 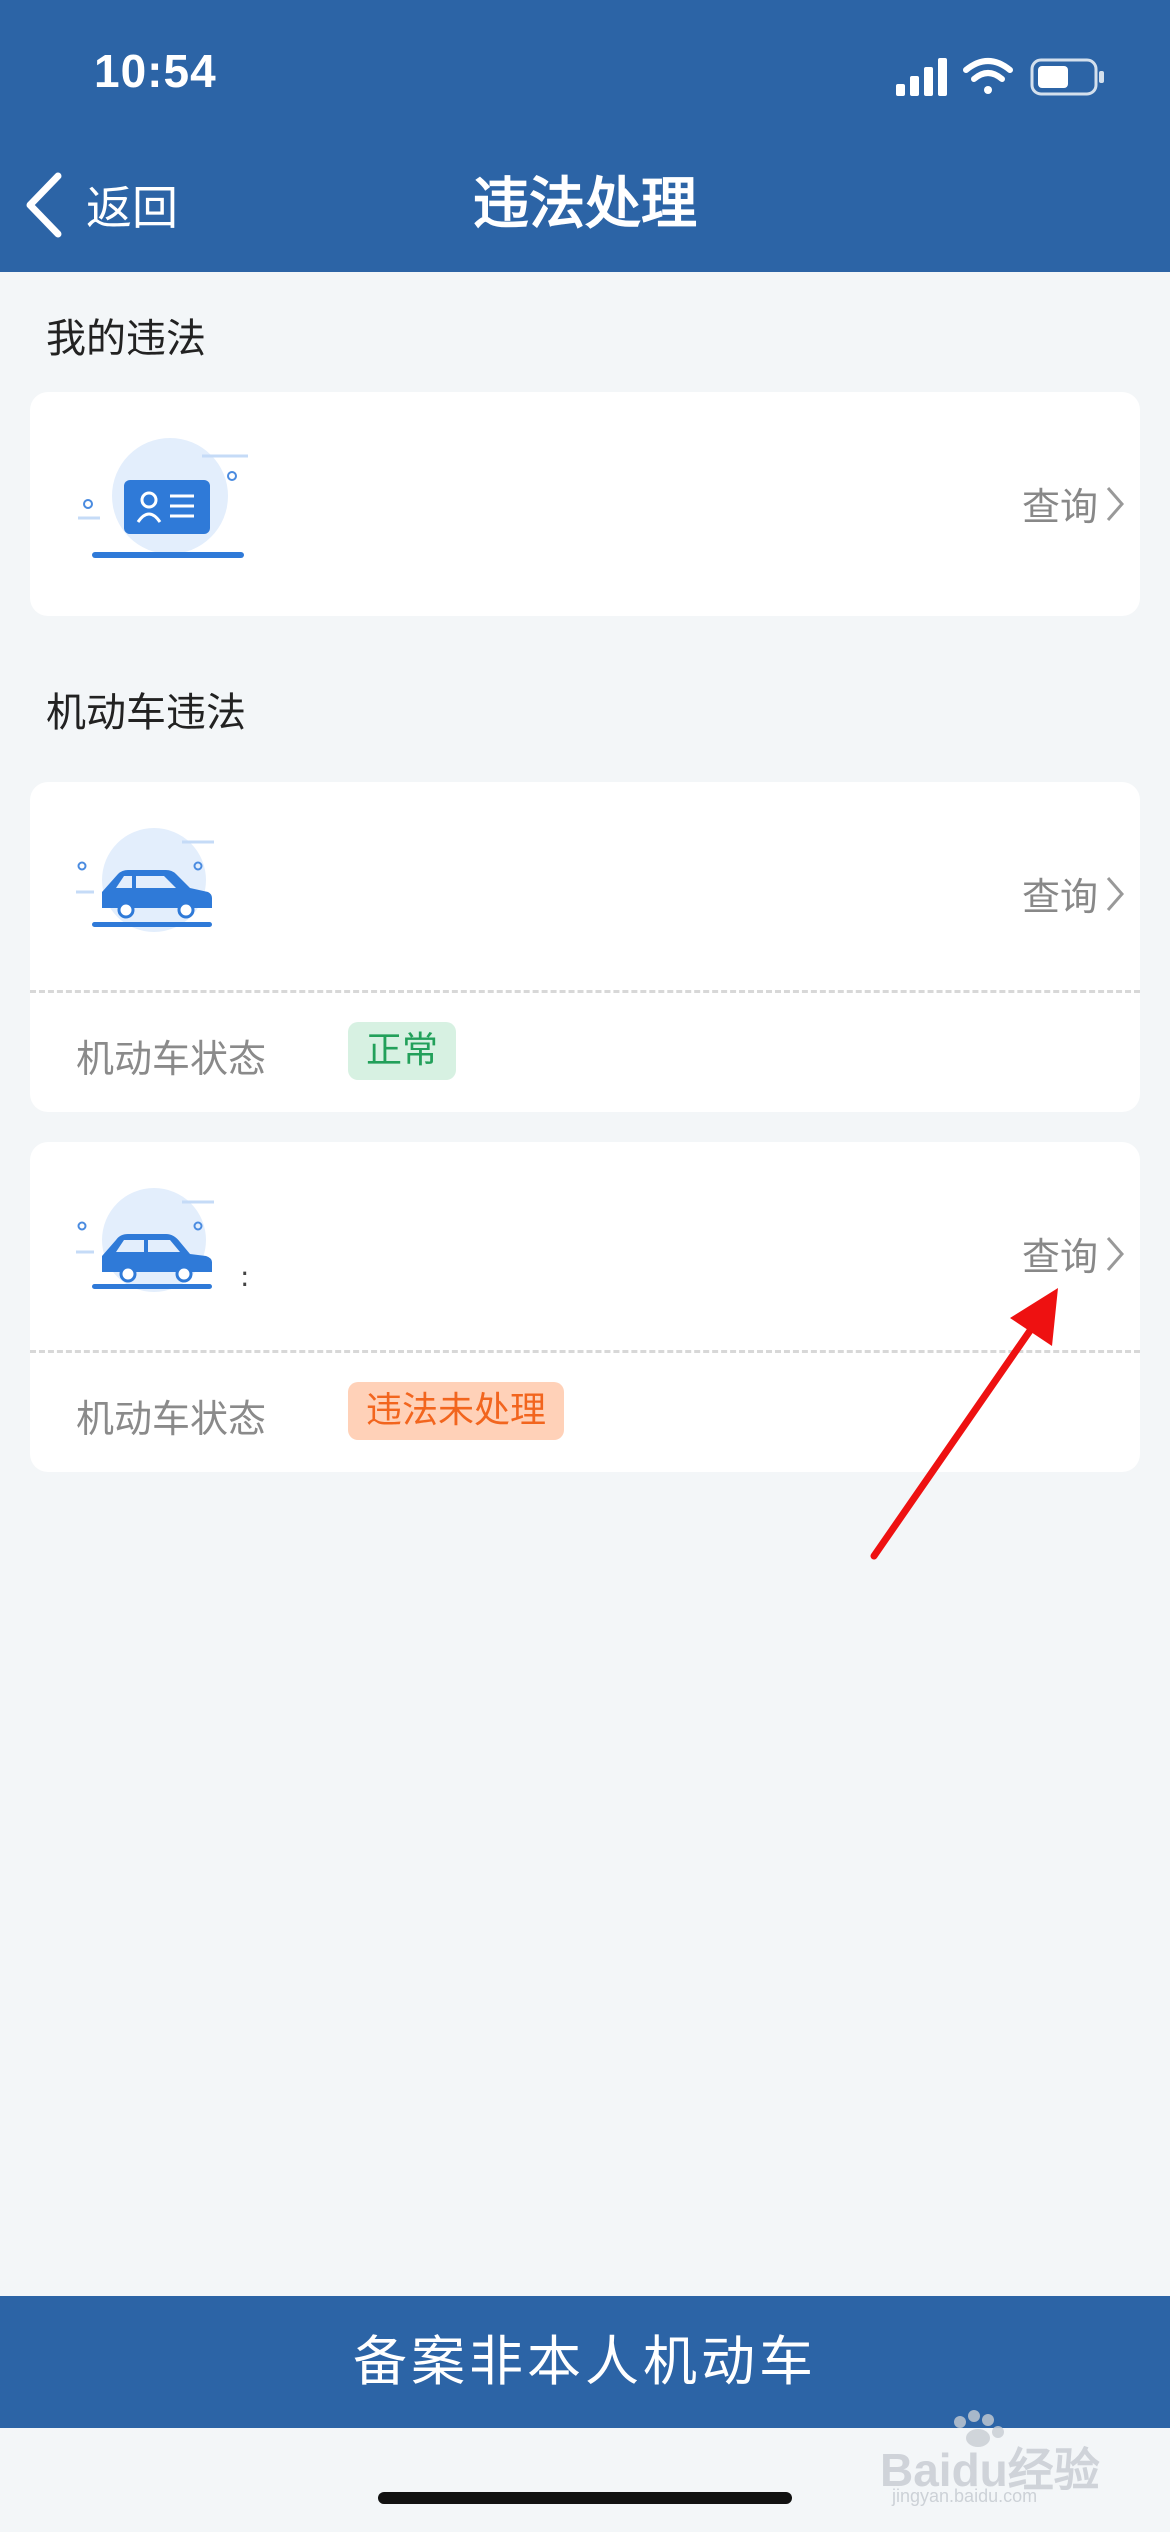 I want to click on vehicle-extra-text: :, so click(x=245, y=1276).